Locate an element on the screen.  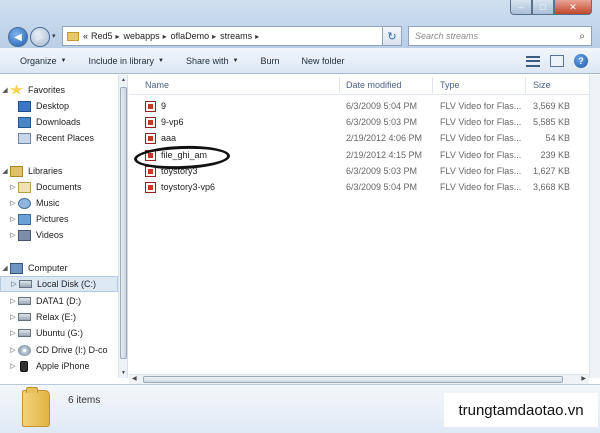
forward-button: ▶ is located at coordinates (40, 37).